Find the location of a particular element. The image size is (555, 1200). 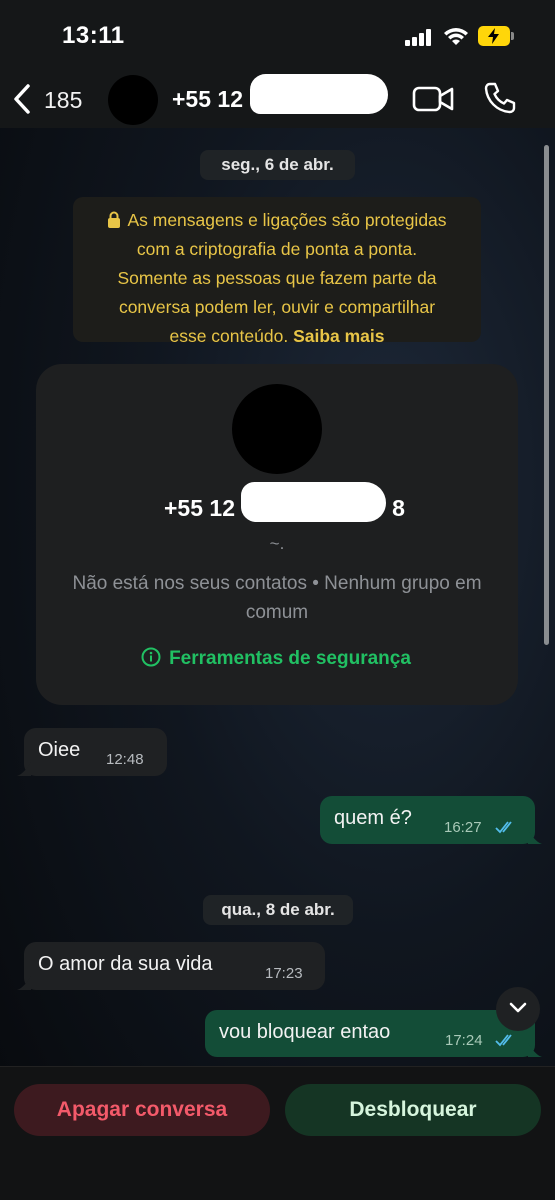

message-text: Oiee is located at coordinates (59, 750).